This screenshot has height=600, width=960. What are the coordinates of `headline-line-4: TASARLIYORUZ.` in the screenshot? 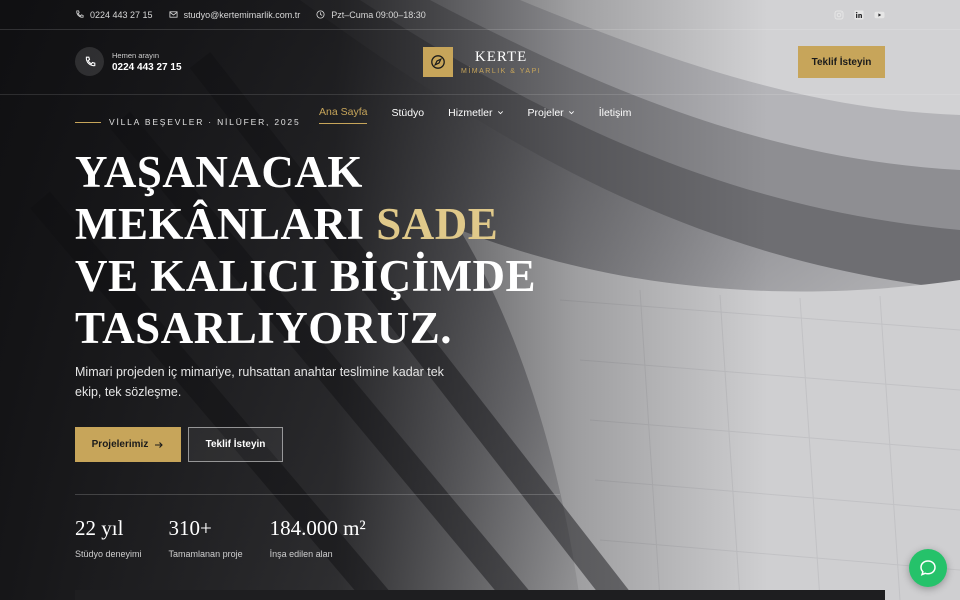 It's located at (263, 328).